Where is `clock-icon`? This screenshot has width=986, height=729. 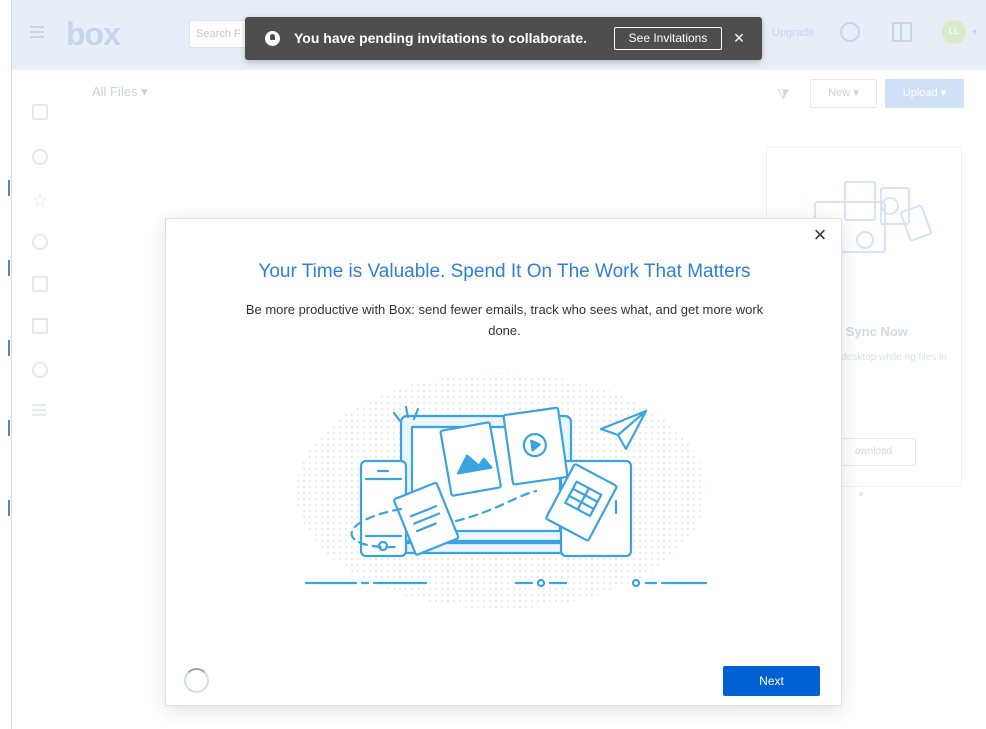 clock-icon is located at coordinates (40, 157).